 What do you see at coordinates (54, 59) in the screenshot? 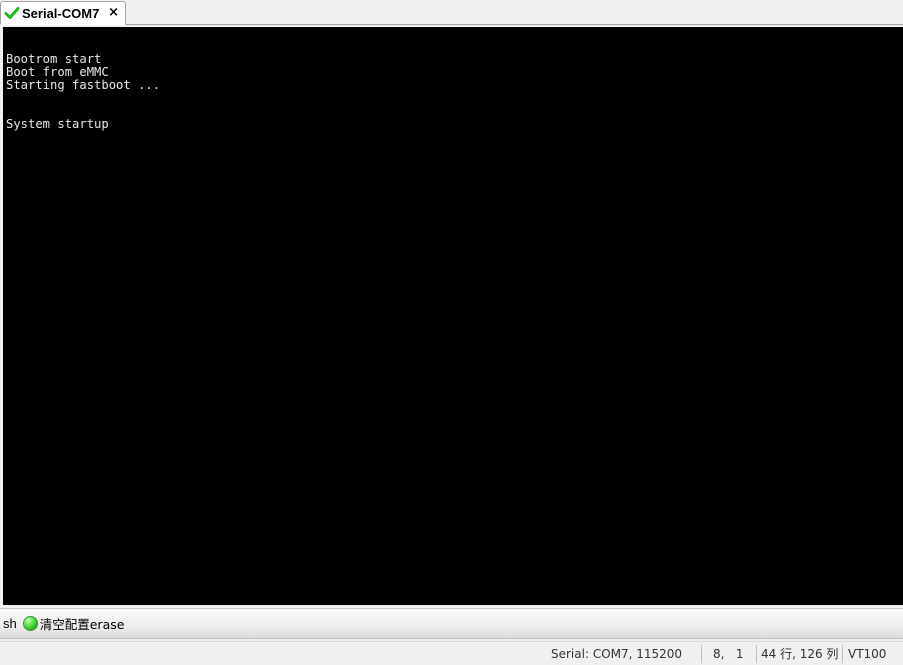
I see `terminal-line: Bootrom start` at bounding box center [54, 59].